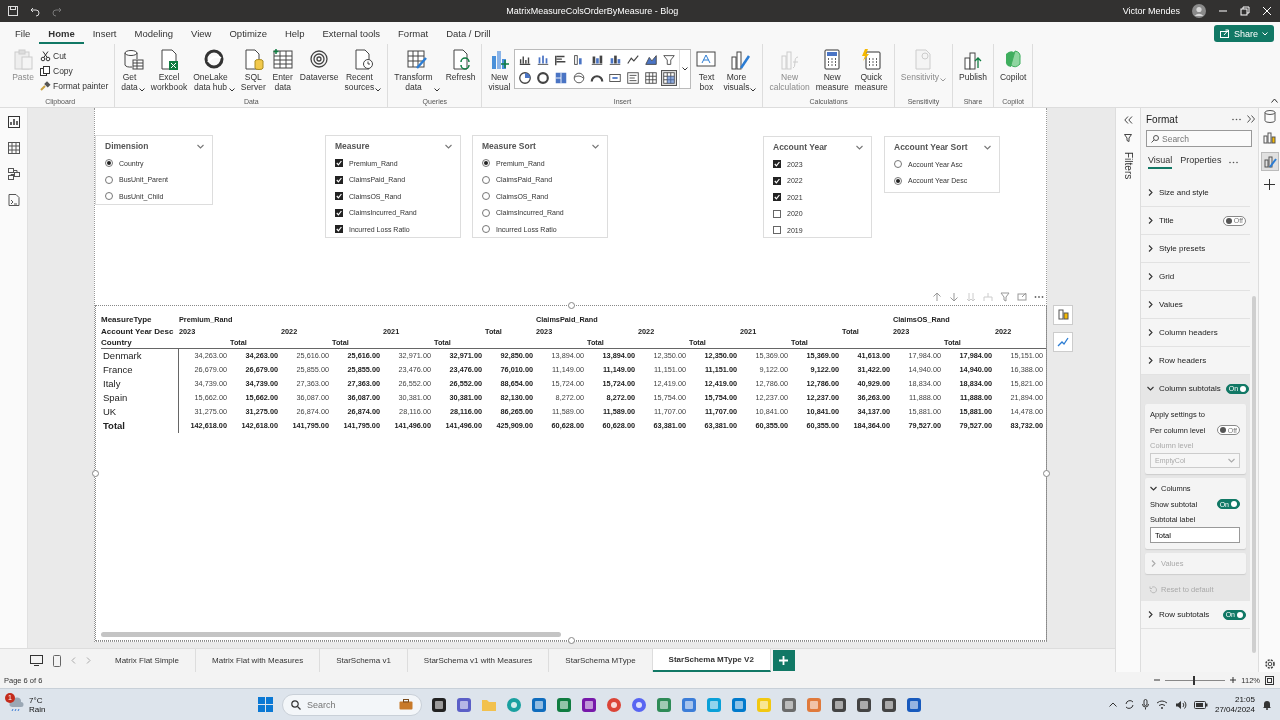  What do you see at coordinates (783, 660) in the screenshot?
I see `add-page-button` at bounding box center [783, 660].